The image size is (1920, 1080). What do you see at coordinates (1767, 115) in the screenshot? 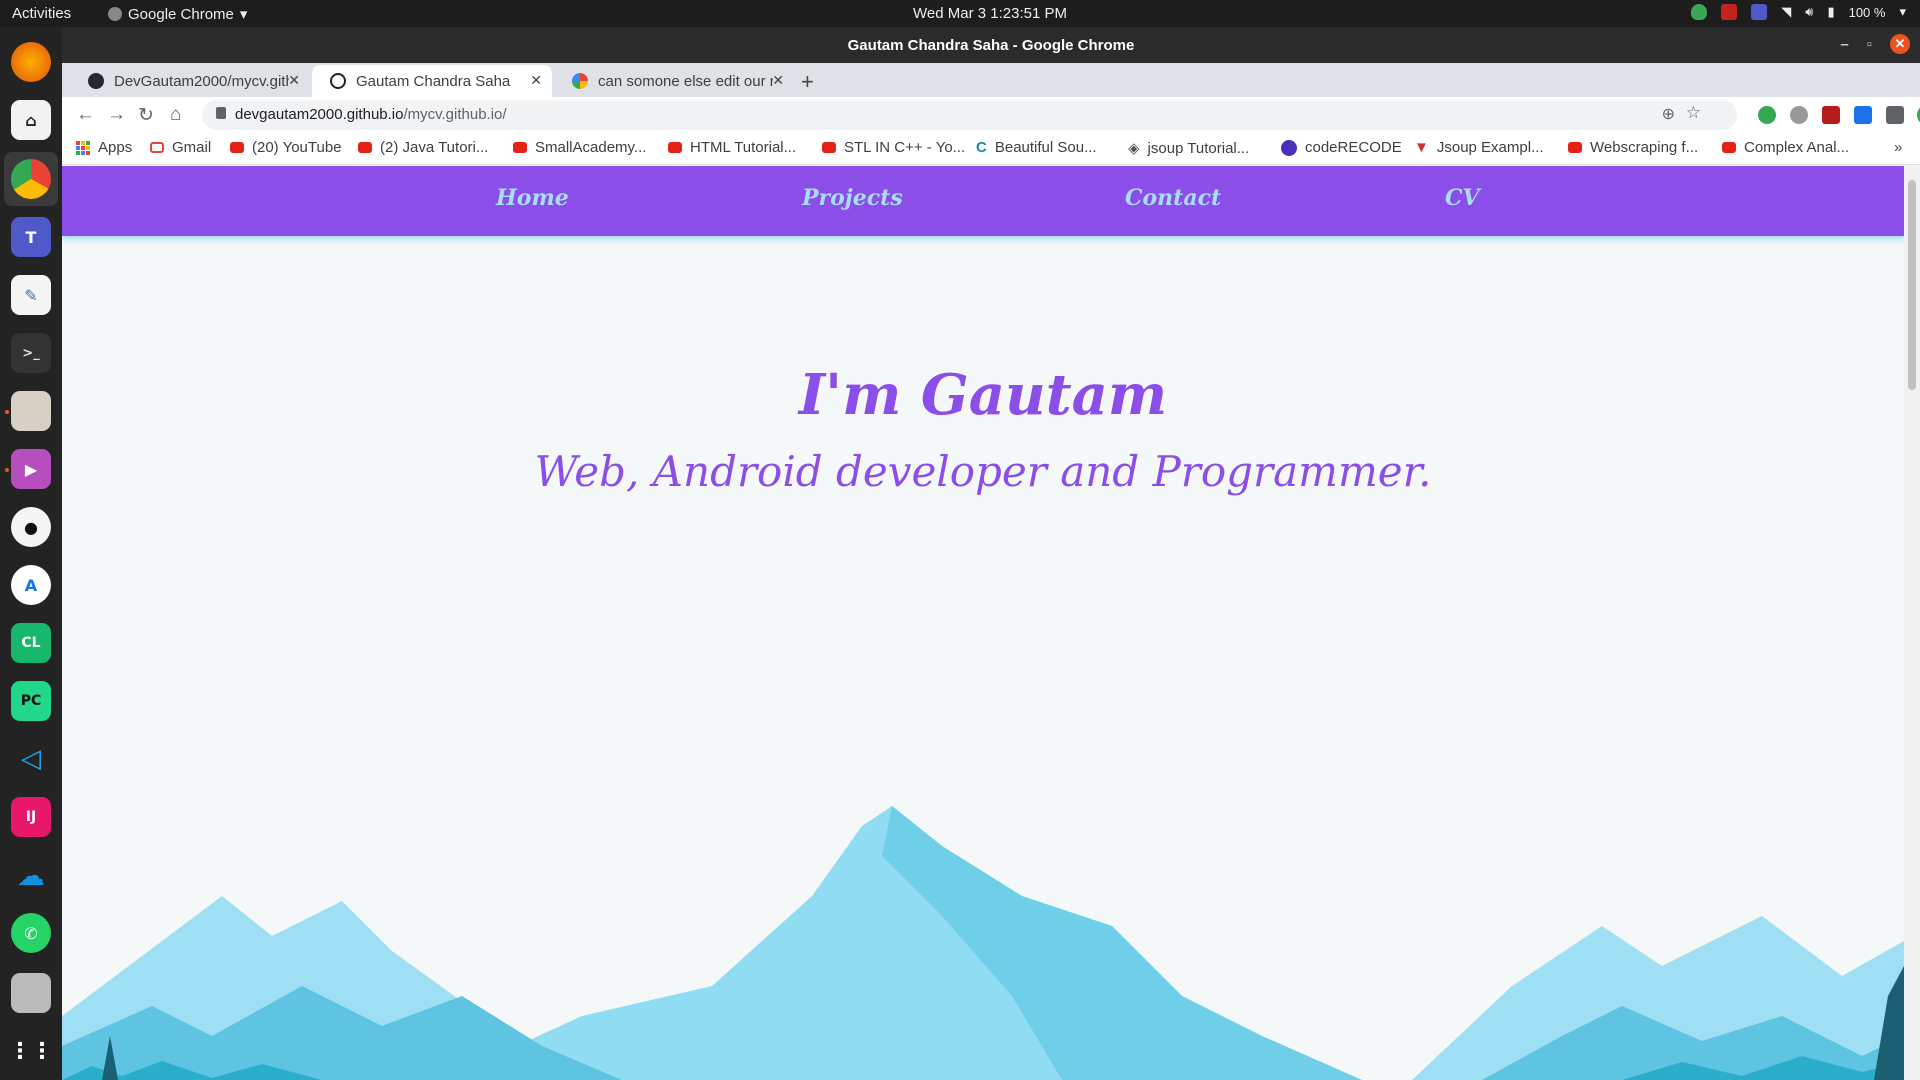
I see `extension-plus-icon` at bounding box center [1767, 115].